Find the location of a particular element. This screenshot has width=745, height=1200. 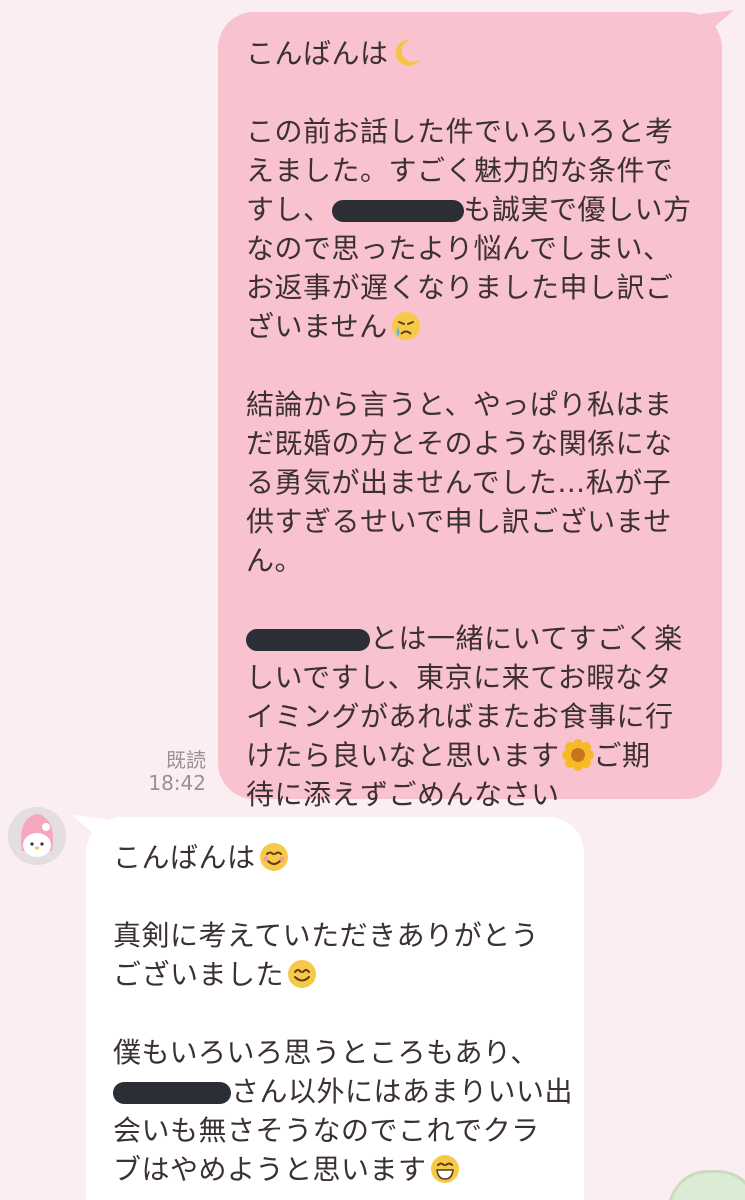

message-line: ブはやめようと思います is located at coordinates (334, 1169).